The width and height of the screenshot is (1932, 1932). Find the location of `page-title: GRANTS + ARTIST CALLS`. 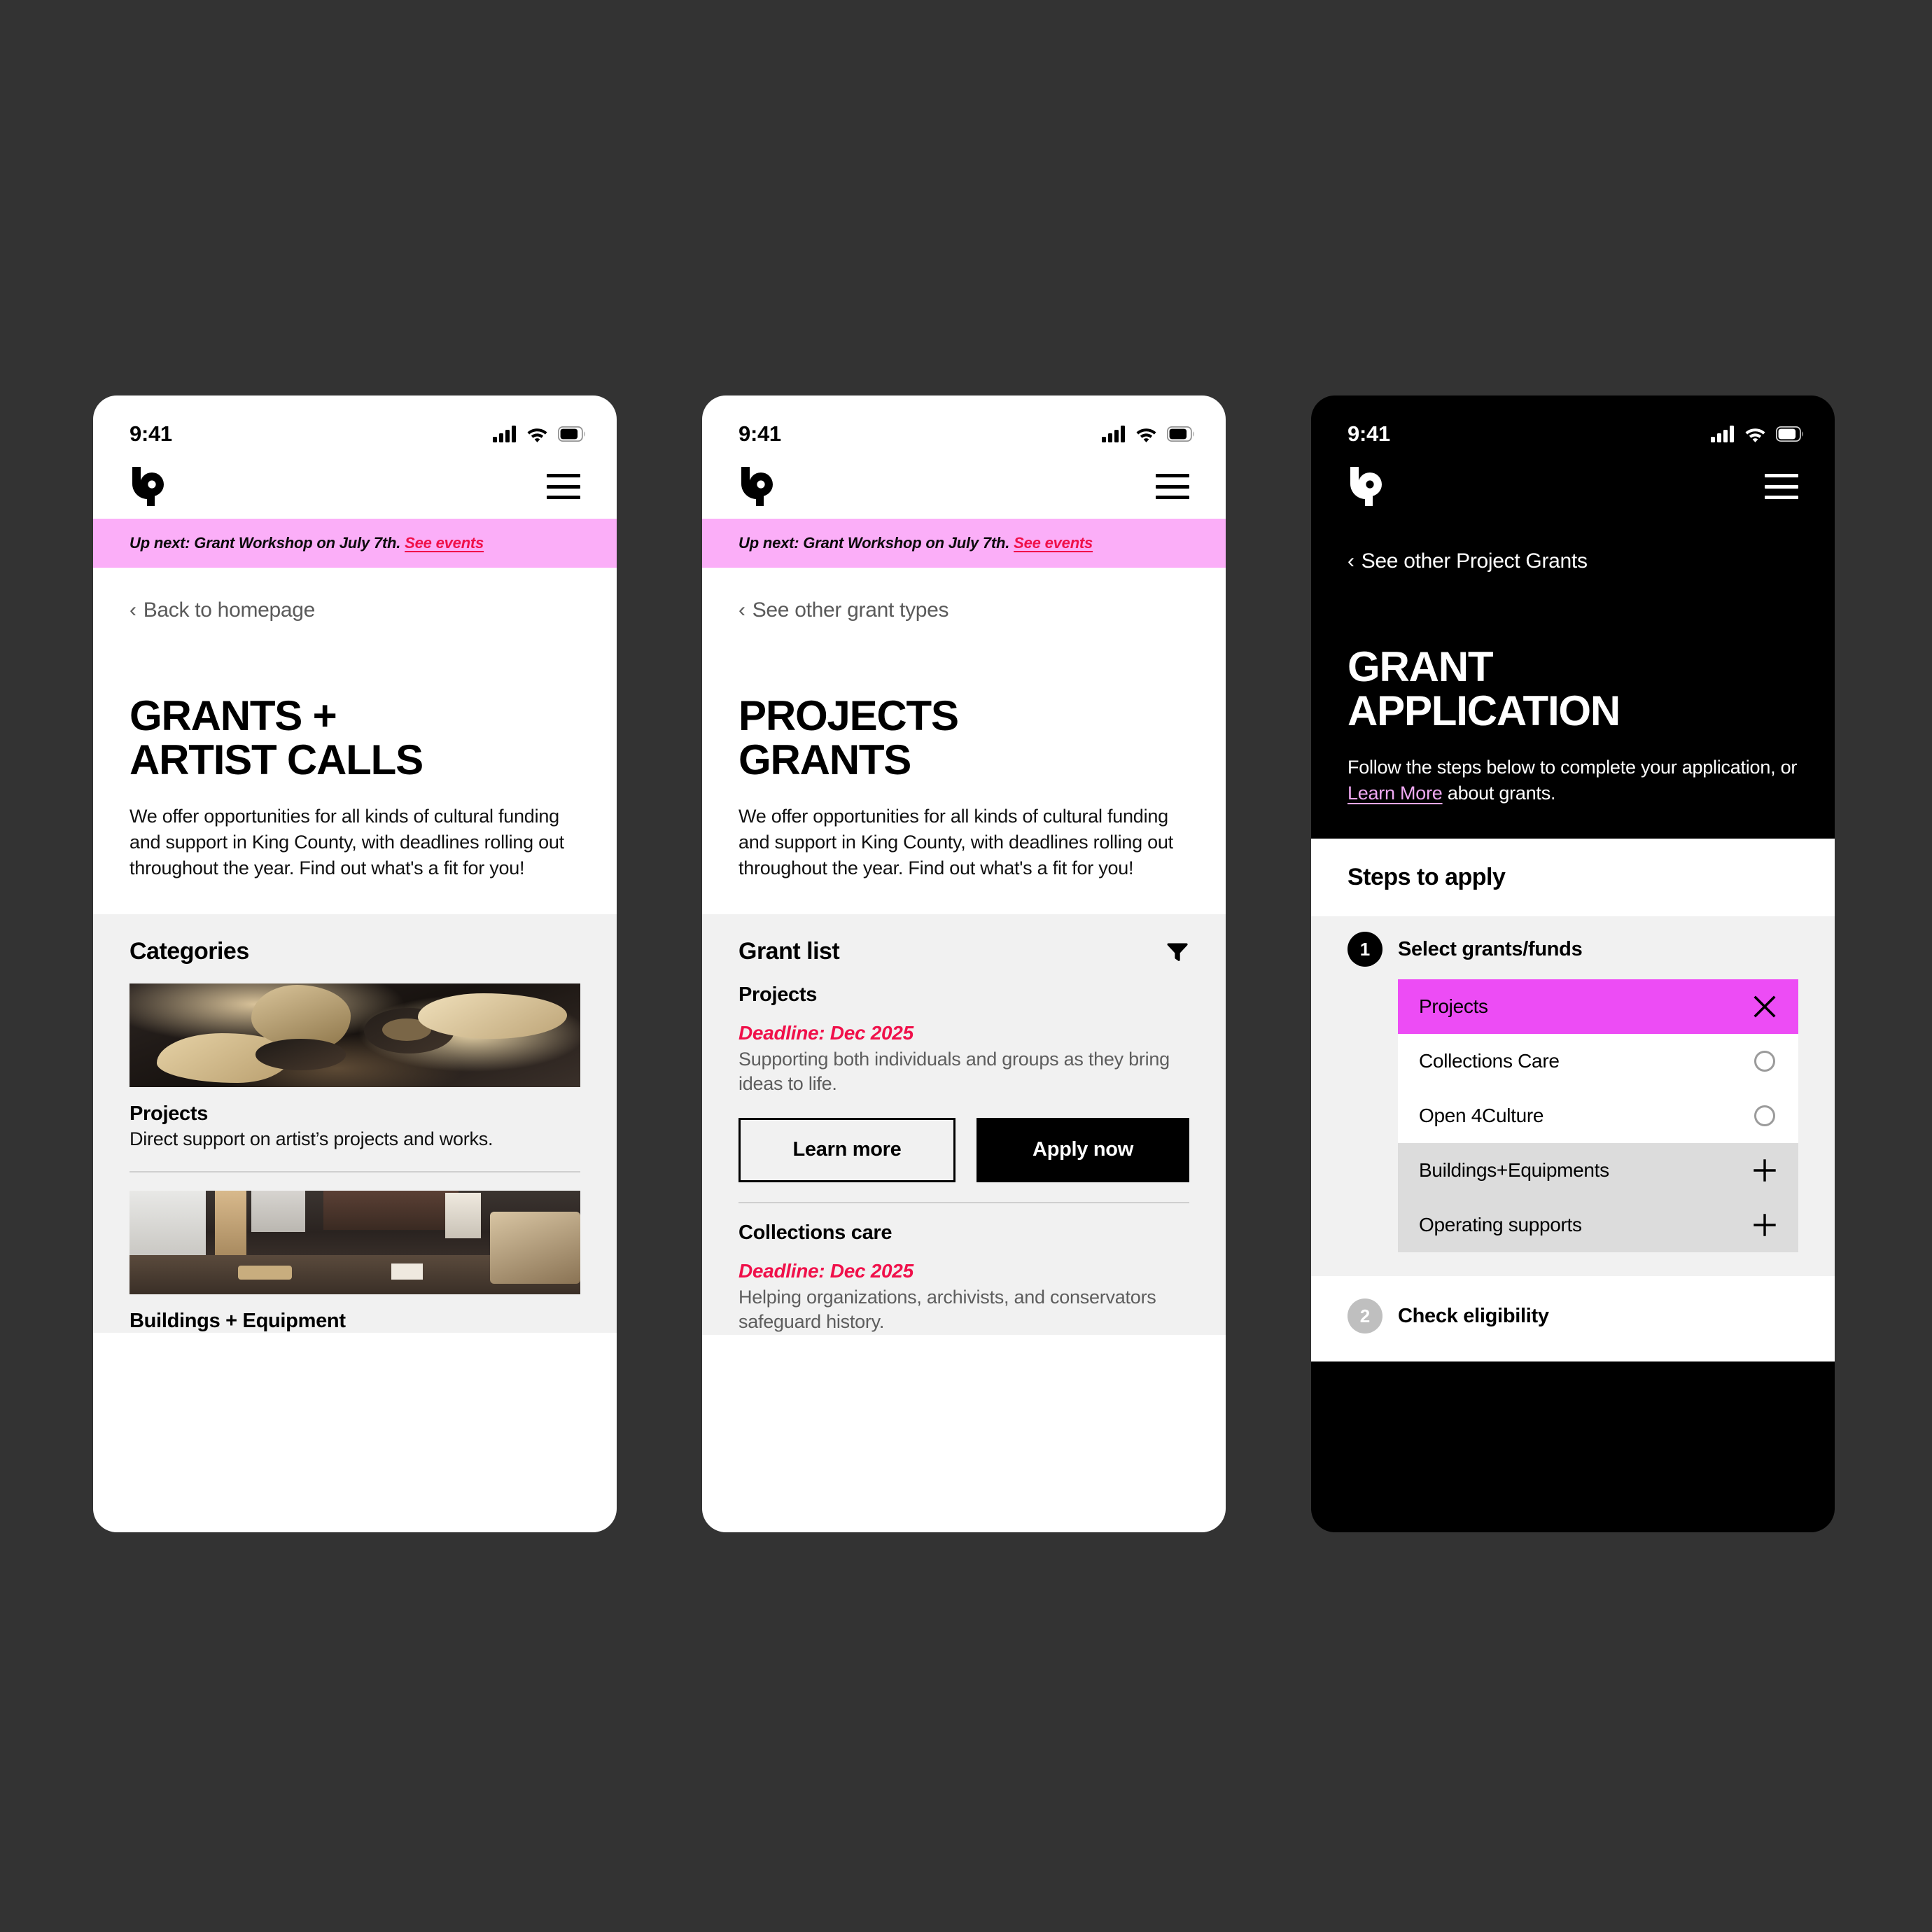

page-title: GRANTS + ARTIST CALLS is located at coordinates (277, 738).